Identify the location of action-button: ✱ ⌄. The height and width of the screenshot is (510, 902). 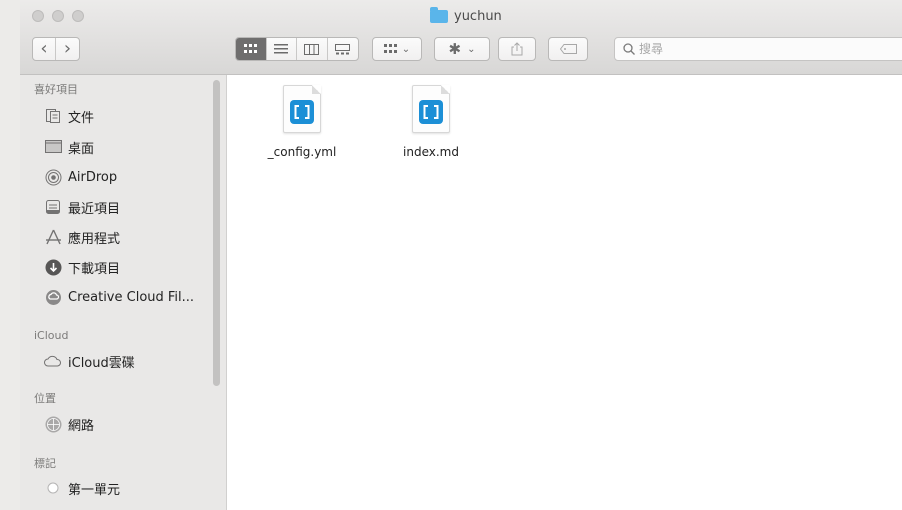
(462, 49).